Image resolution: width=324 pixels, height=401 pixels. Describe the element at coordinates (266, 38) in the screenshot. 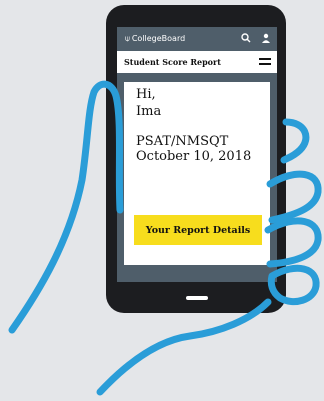

I see `user-icon` at that location.